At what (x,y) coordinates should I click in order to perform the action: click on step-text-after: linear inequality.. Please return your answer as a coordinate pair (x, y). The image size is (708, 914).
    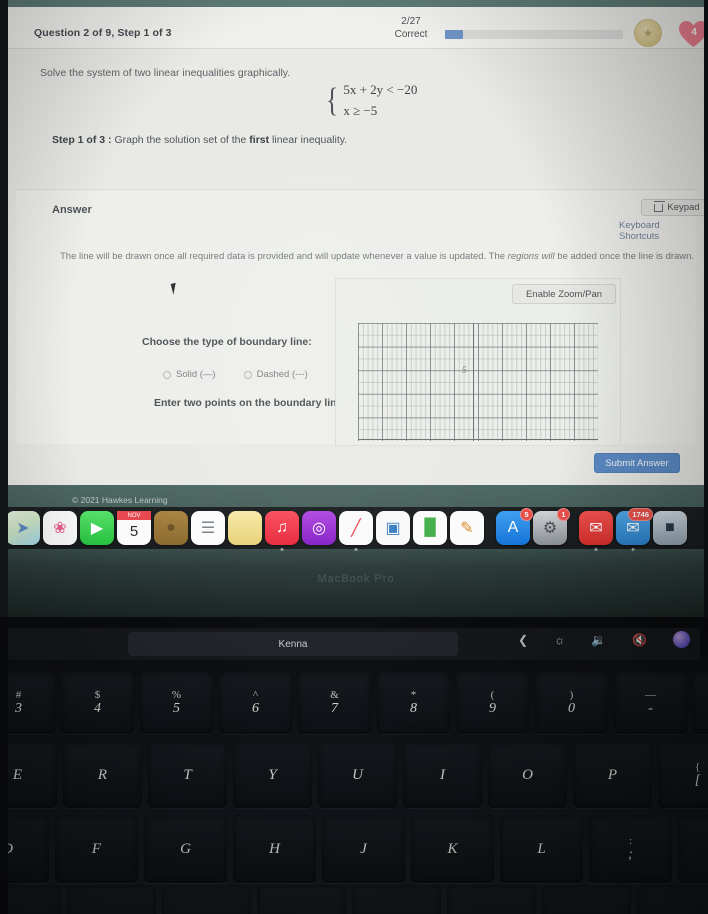
    Looking at the image, I should click on (310, 140).